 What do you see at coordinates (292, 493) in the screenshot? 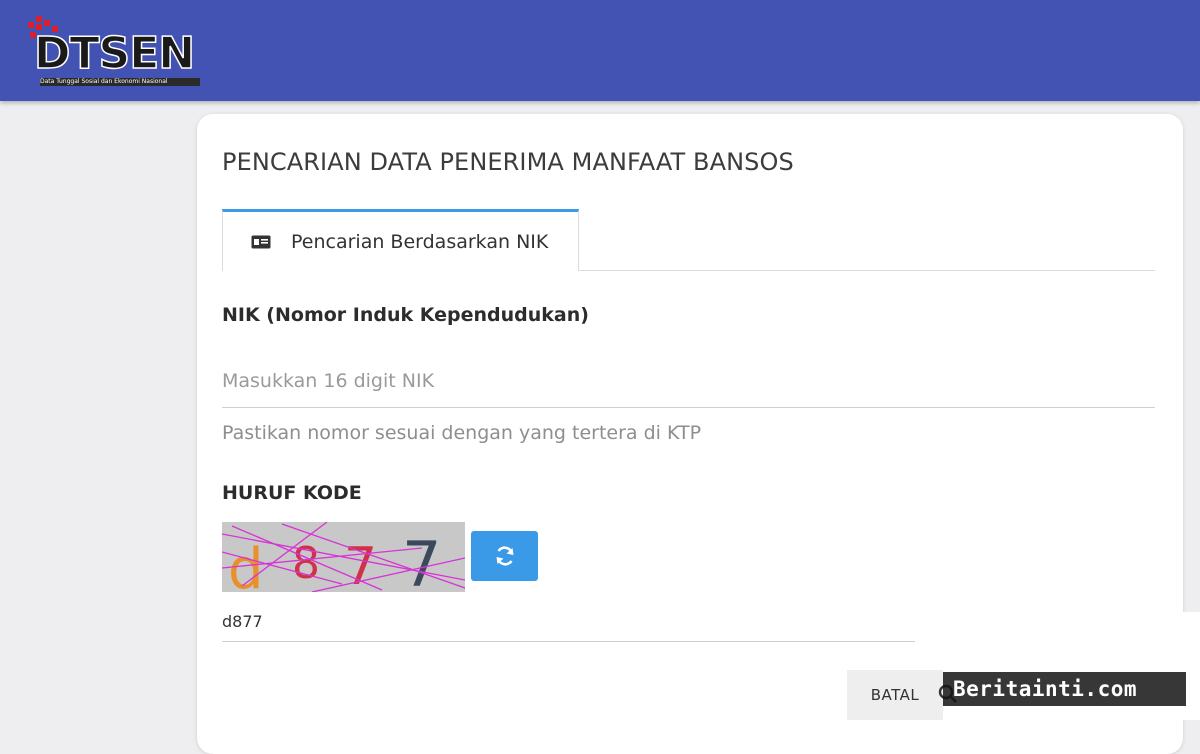
I see `captcha-label: HURUF KODE` at bounding box center [292, 493].